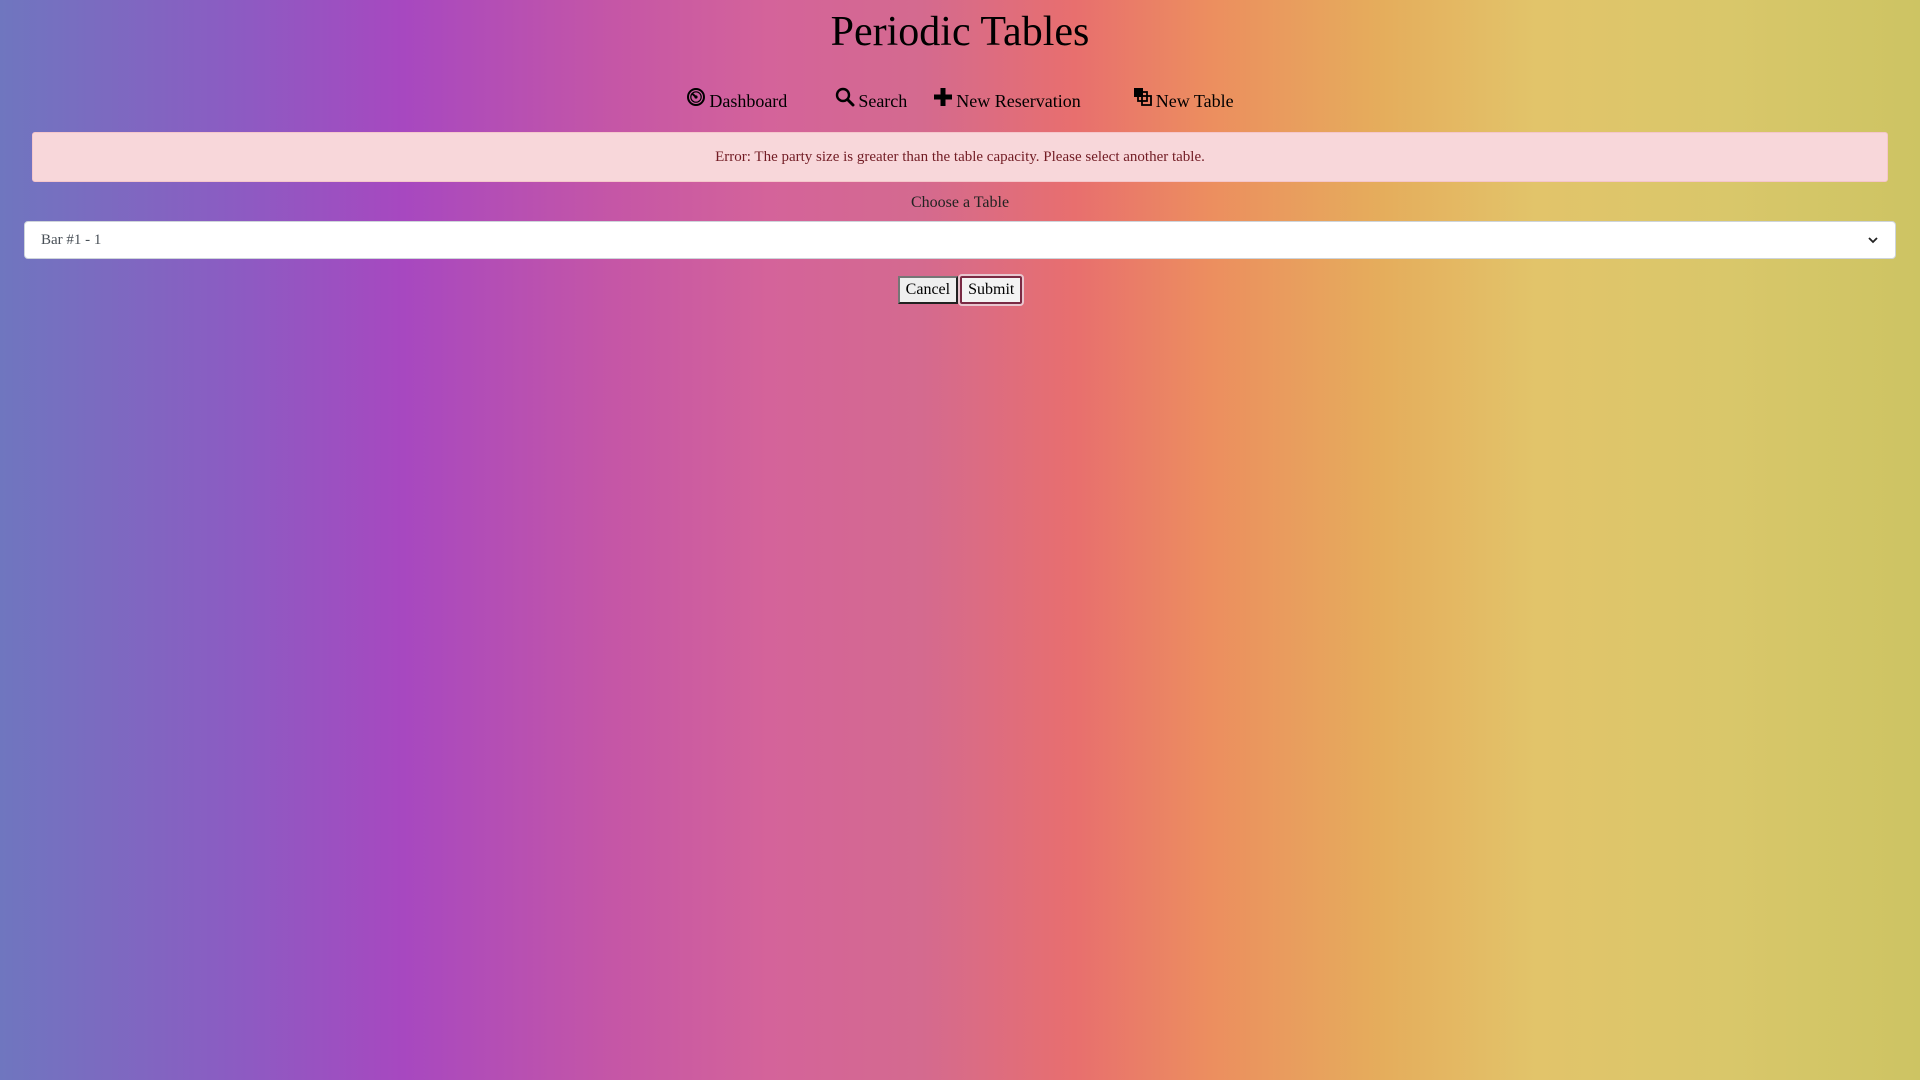 This screenshot has width=1920, height=1080. Describe the element at coordinates (71, 239) in the screenshot. I see `table-select-value: Bar #1 - 1` at that location.